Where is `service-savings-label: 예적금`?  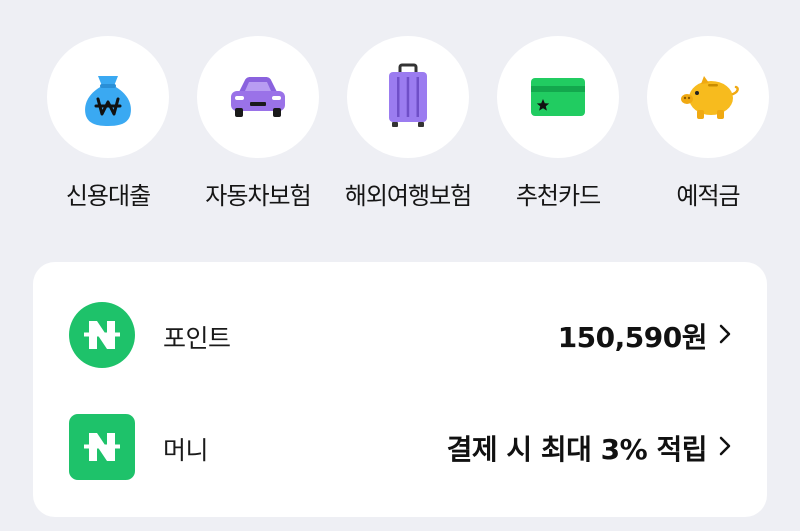 service-savings-label: 예적금 is located at coordinates (708, 196).